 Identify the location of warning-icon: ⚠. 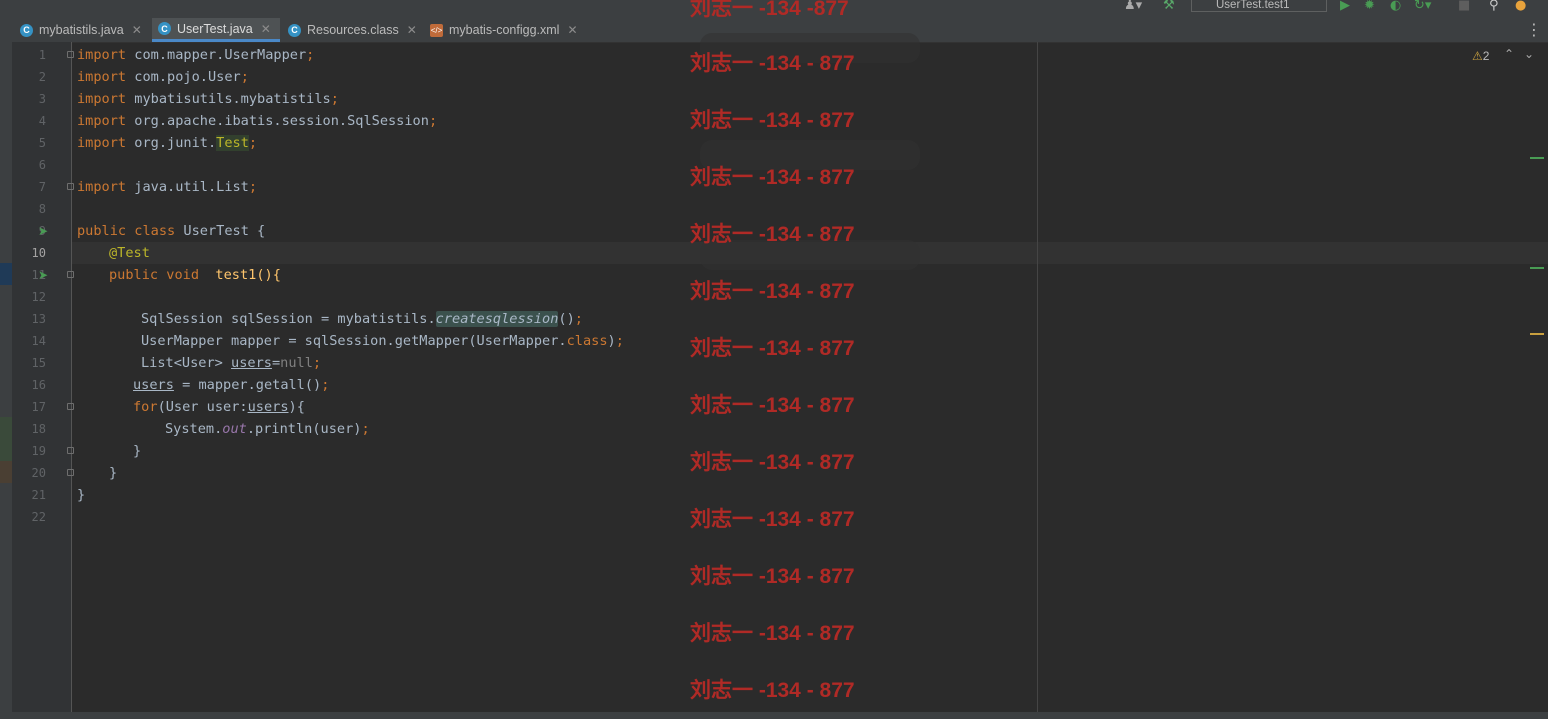
(1477, 56).